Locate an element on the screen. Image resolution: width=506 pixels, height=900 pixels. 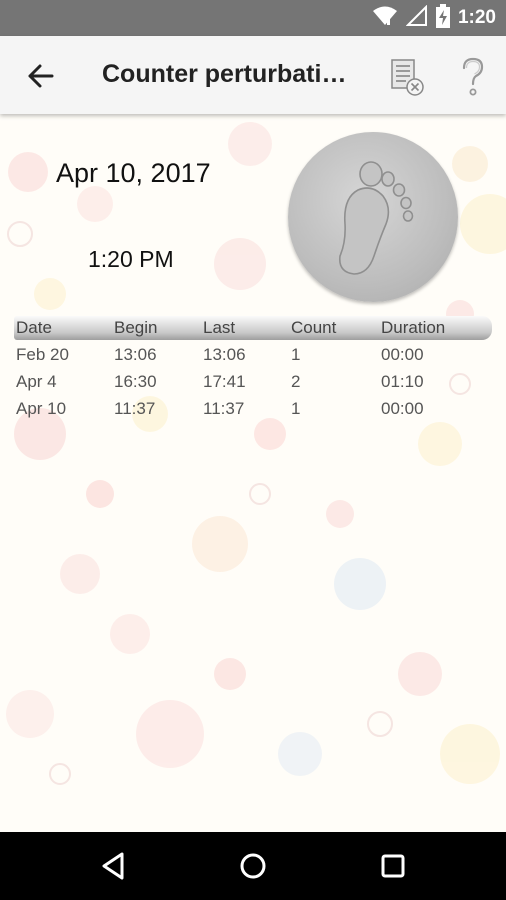
recents-square-icon is located at coordinates (393, 866).